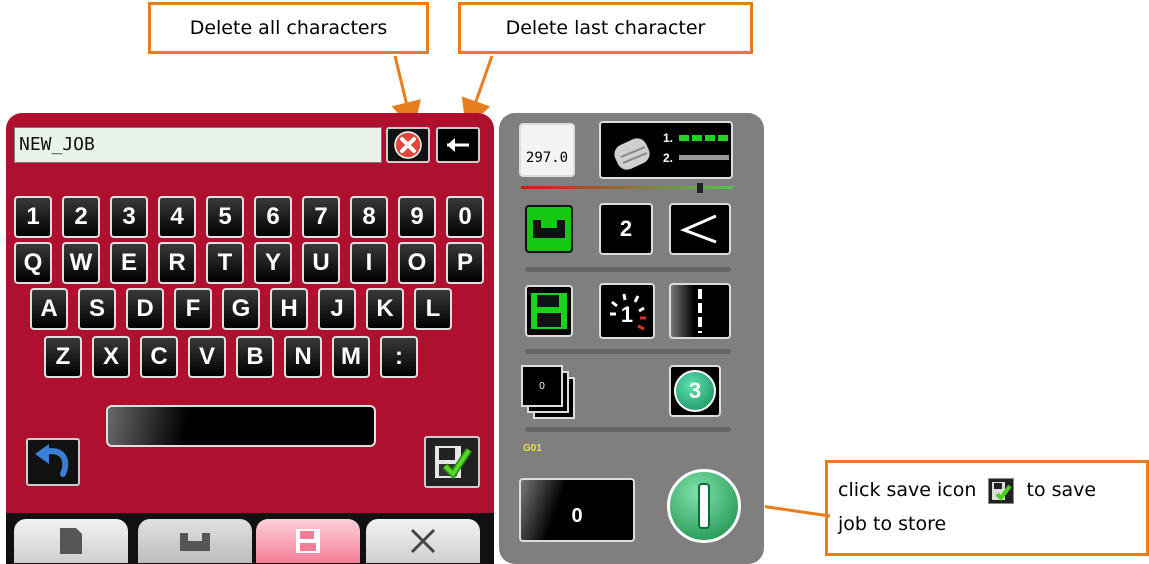 The image size is (1149, 564). I want to click on dashed-line-icon, so click(700, 311).